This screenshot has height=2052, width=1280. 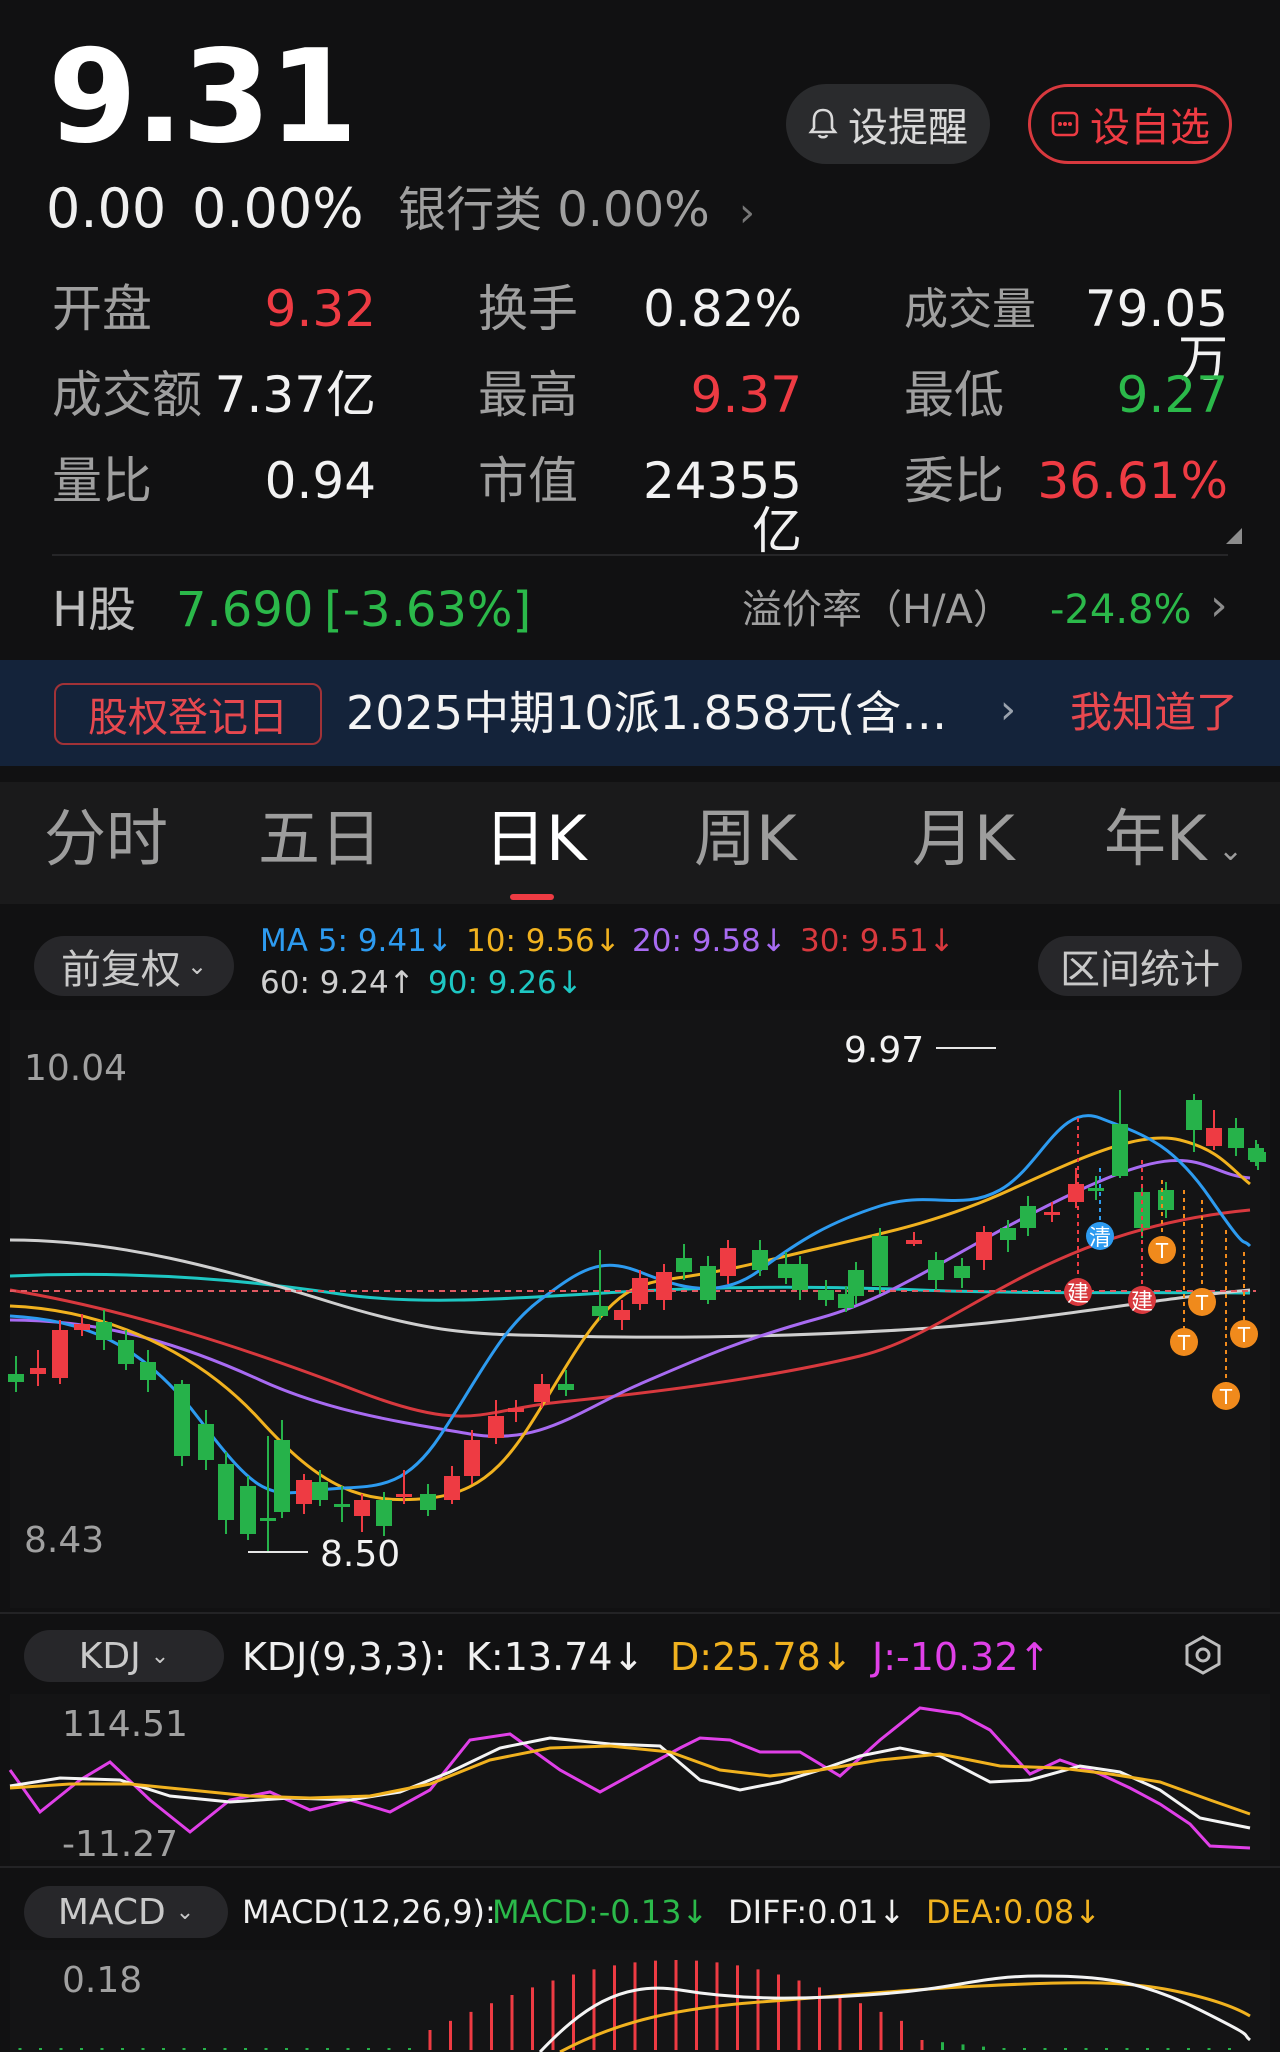 I want to click on expand-corner-icon, so click(x=1234, y=536).